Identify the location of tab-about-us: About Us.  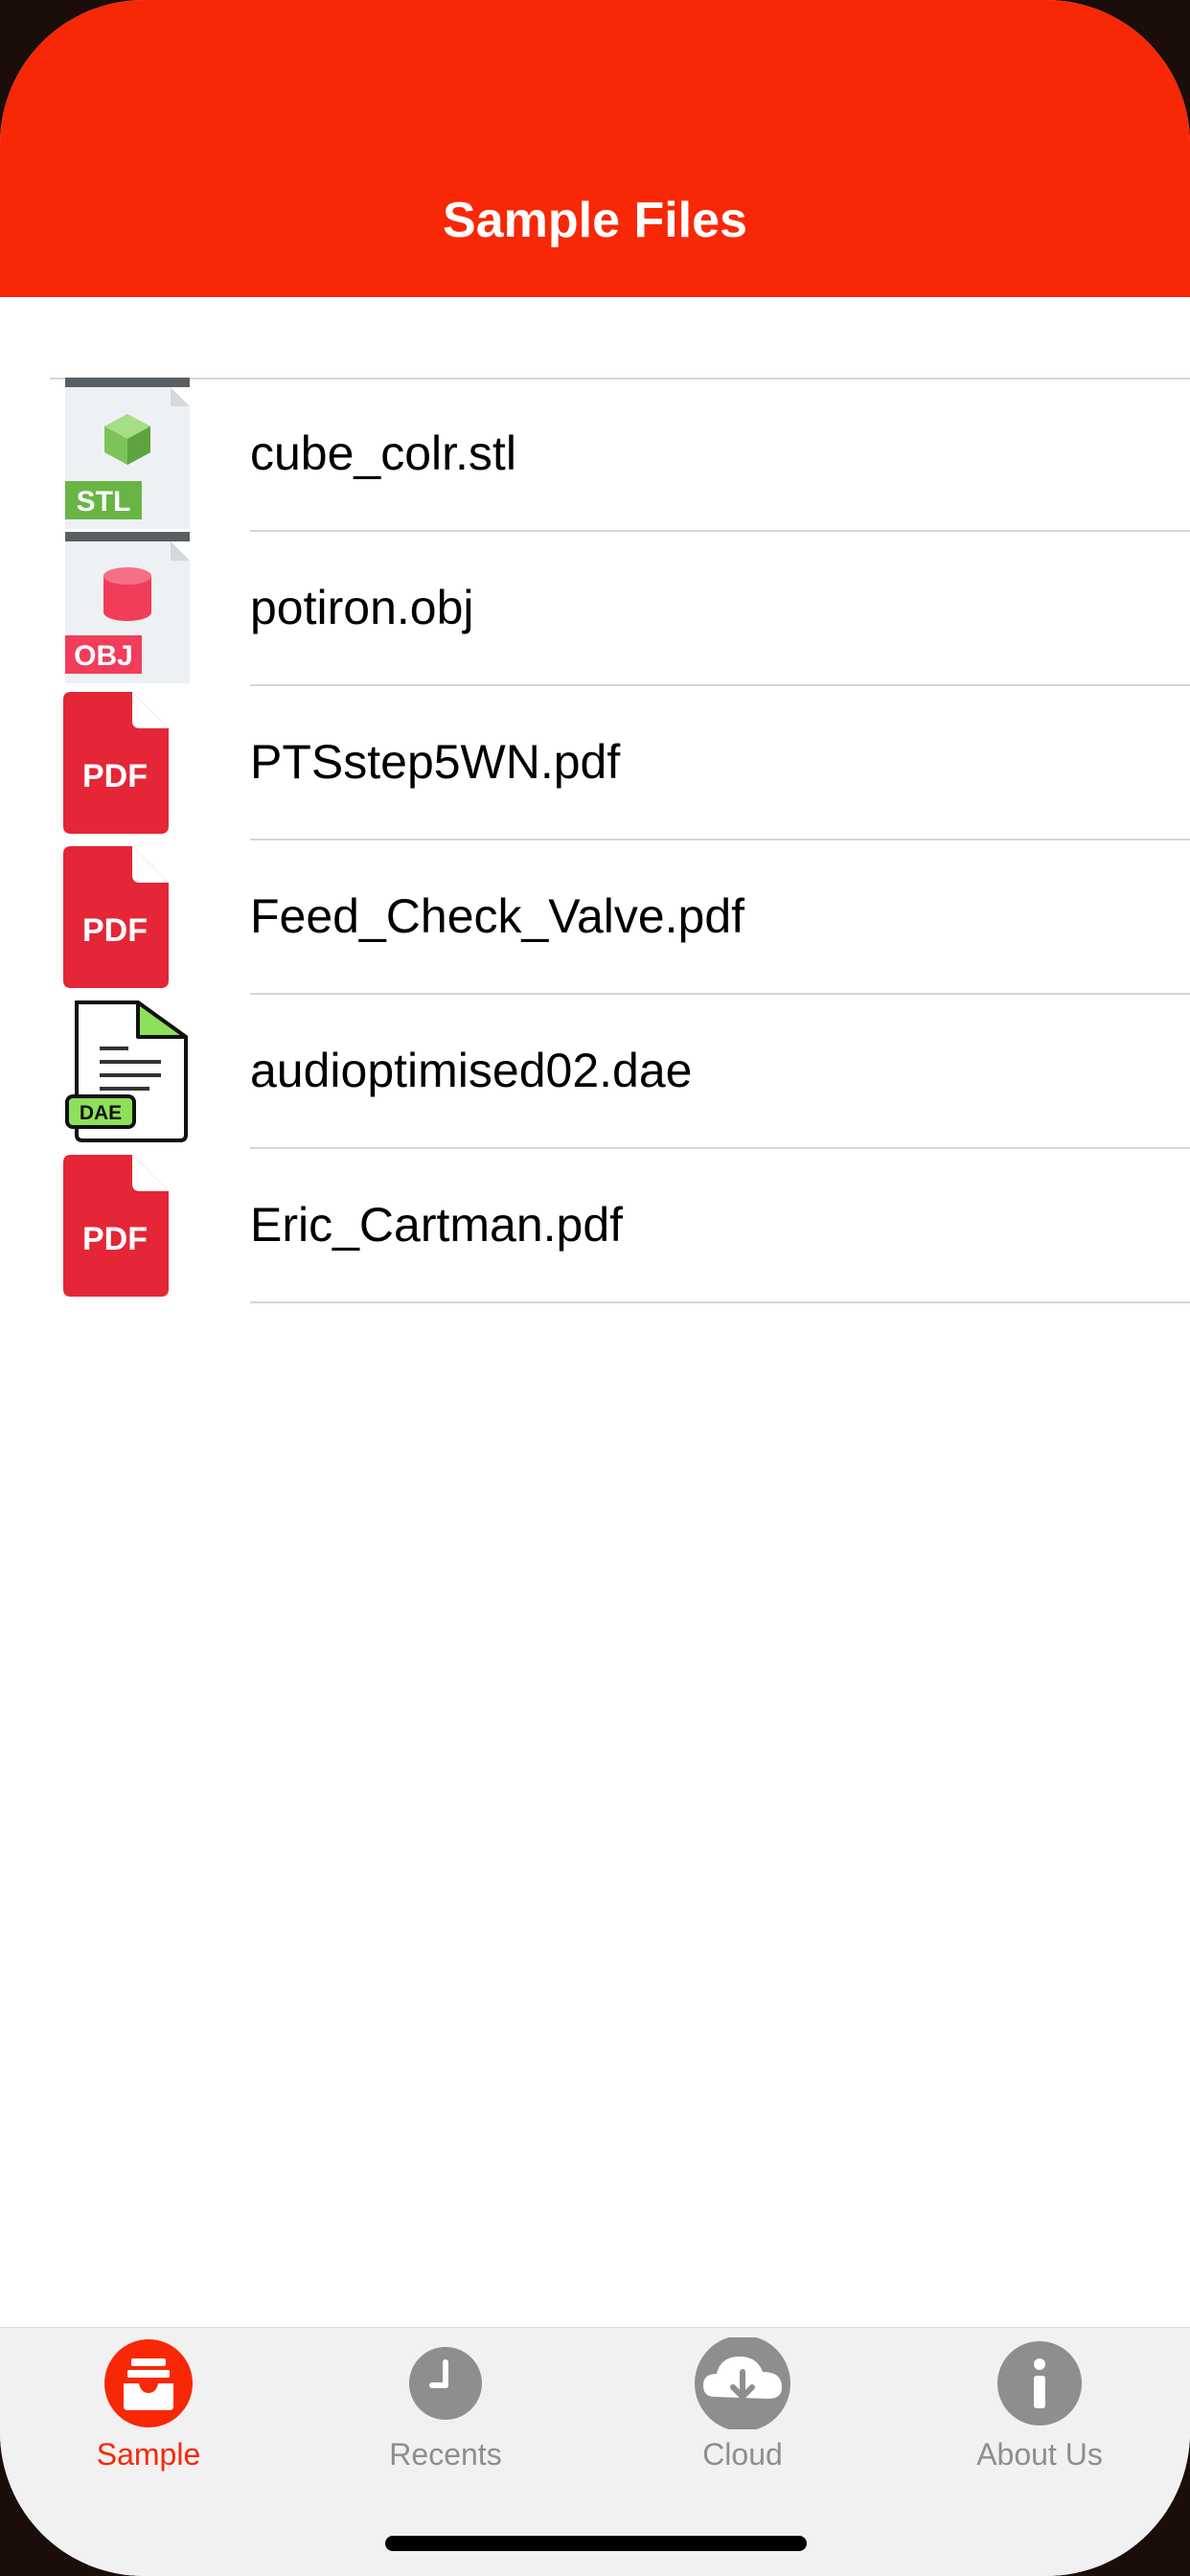
(1039, 2418).